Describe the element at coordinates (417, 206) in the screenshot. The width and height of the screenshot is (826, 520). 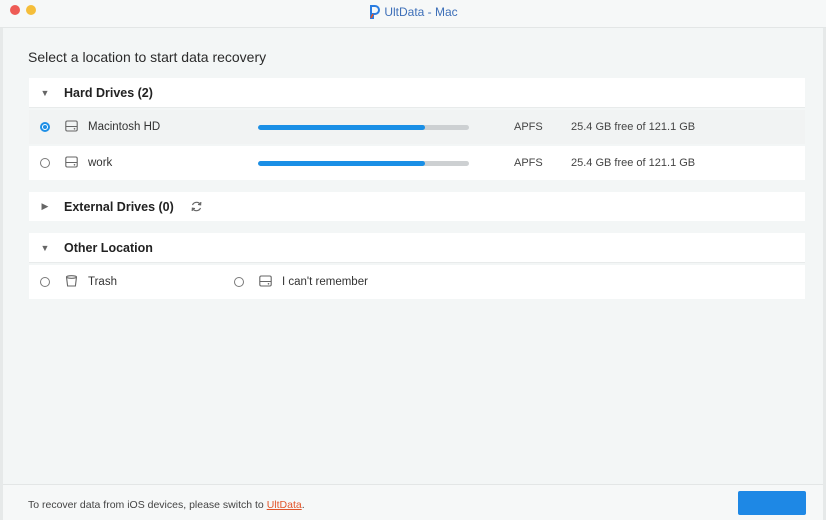
I see `section-external-drives: ▶ External Drives (0)` at that location.